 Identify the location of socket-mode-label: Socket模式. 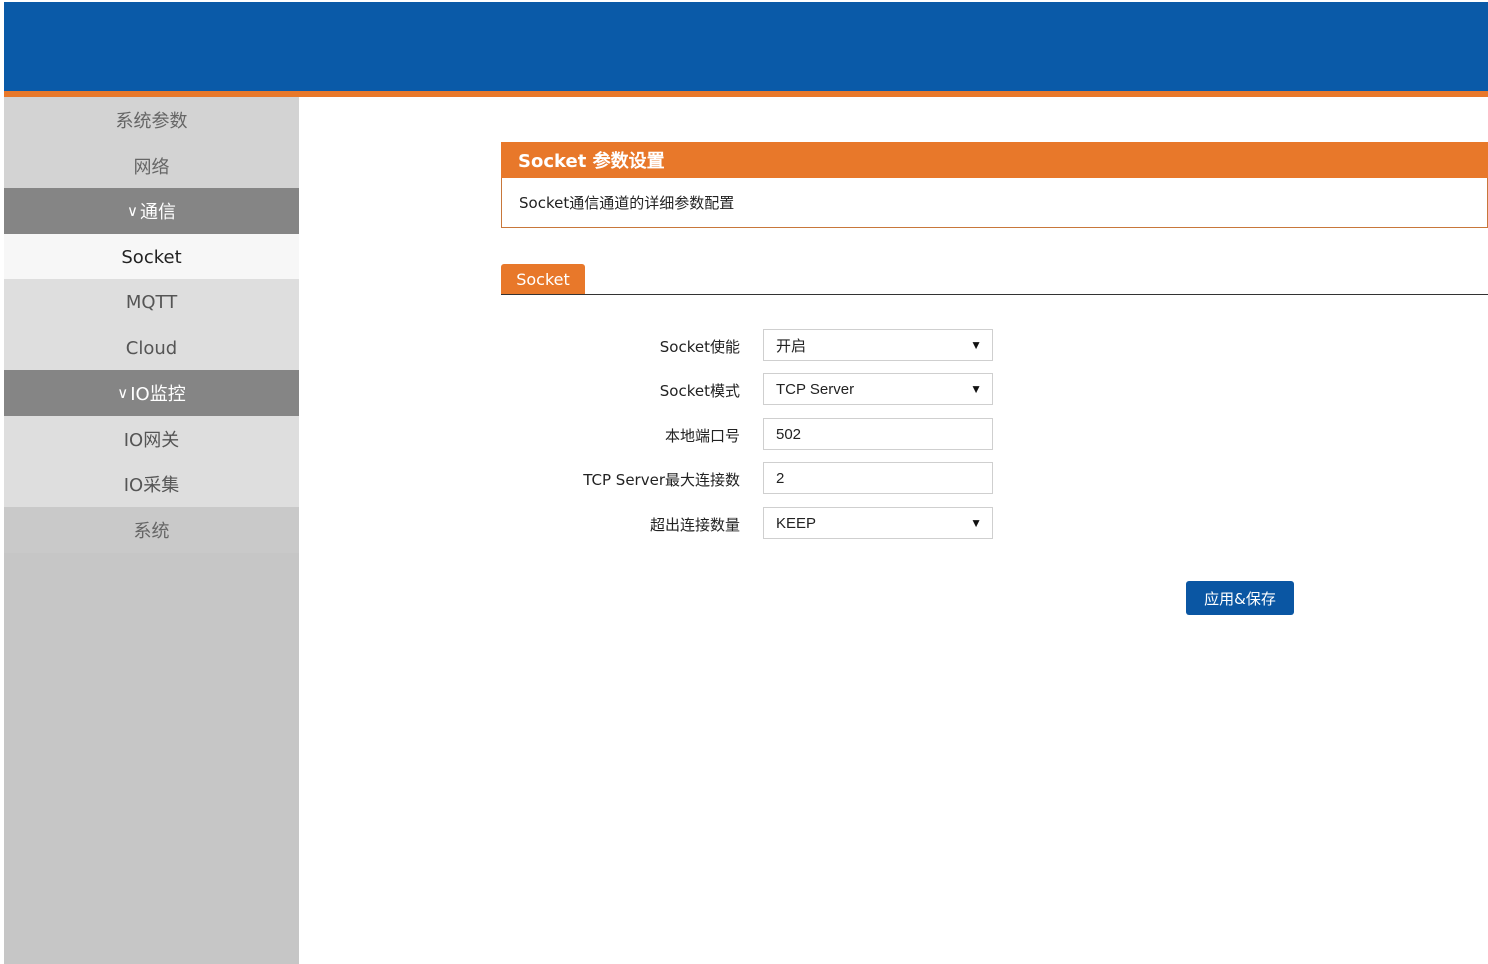
(699, 390).